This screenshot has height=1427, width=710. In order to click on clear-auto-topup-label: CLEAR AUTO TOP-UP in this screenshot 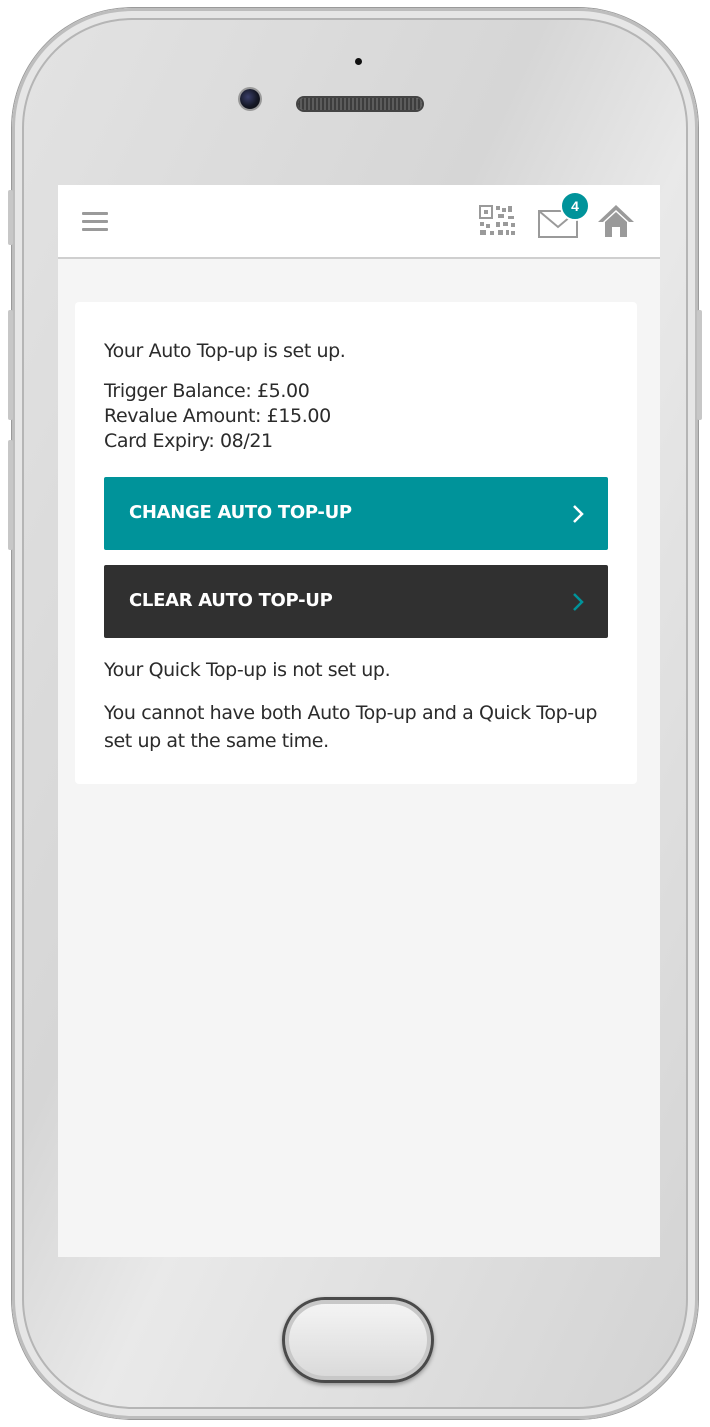, I will do `click(231, 600)`.